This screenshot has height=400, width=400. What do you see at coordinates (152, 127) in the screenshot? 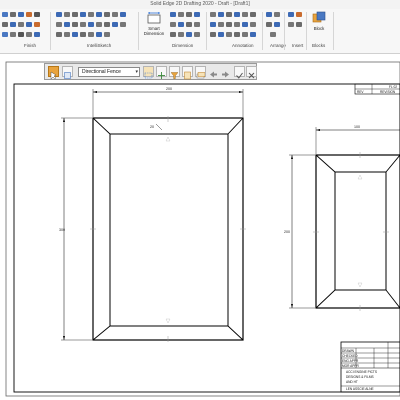
I see `left-chamfer-value: 20` at bounding box center [152, 127].